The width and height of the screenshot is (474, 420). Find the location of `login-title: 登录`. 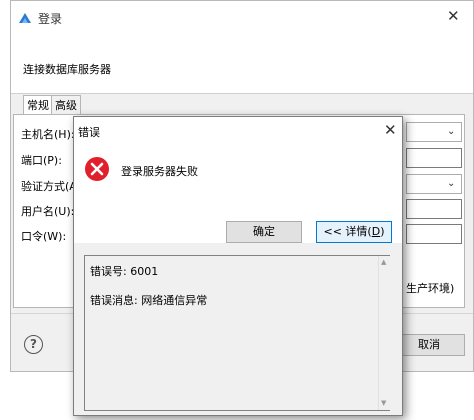

login-title: 登录 is located at coordinates (50, 19).